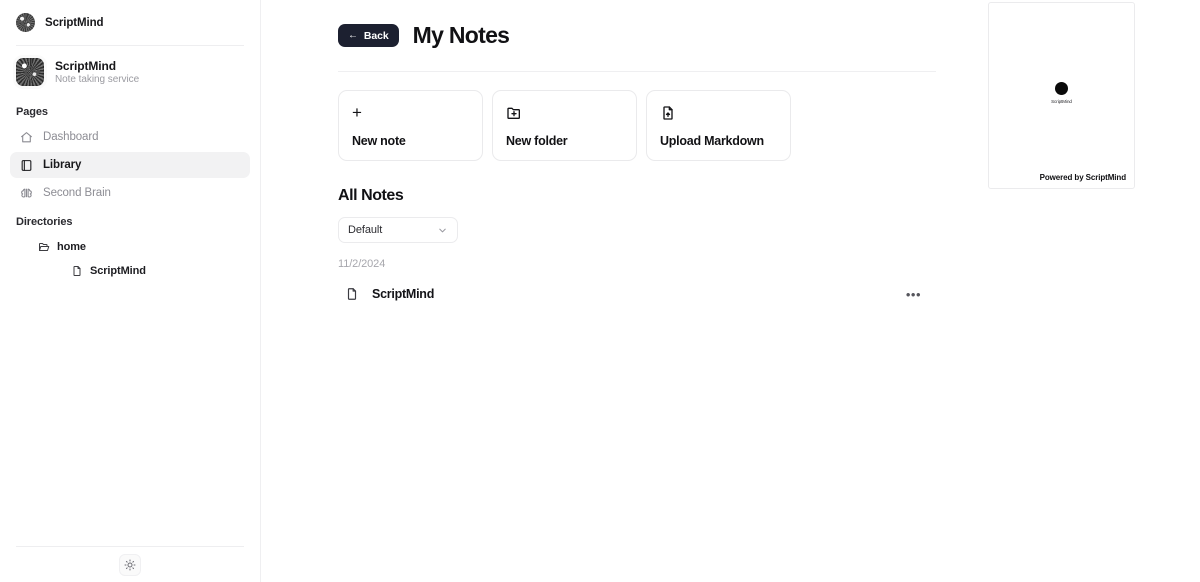 The height and width of the screenshot is (582, 1200). What do you see at coordinates (1061, 88) in the screenshot?
I see `preview-dot-icon` at bounding box center [1061, 88].